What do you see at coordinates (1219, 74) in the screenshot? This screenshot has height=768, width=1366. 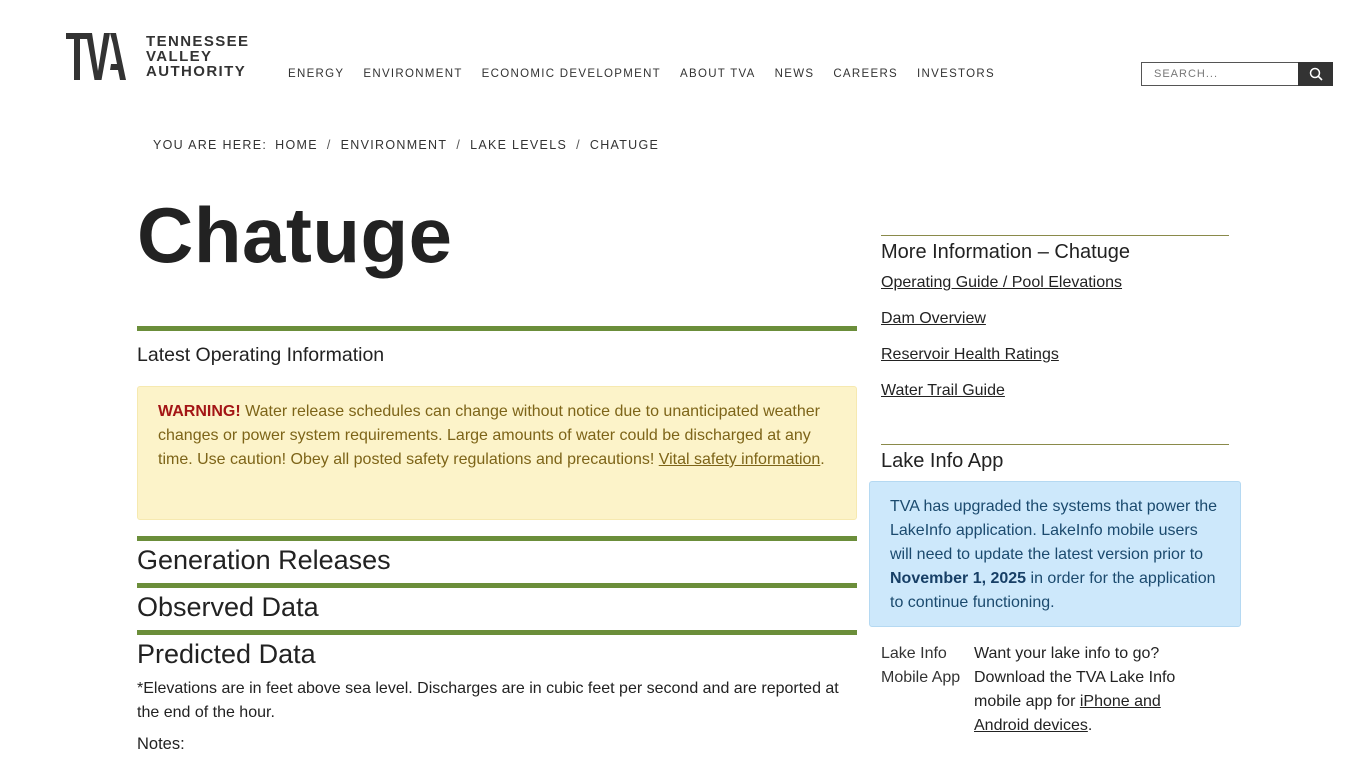 I see `search-input` at bounding box center [1219, 74].